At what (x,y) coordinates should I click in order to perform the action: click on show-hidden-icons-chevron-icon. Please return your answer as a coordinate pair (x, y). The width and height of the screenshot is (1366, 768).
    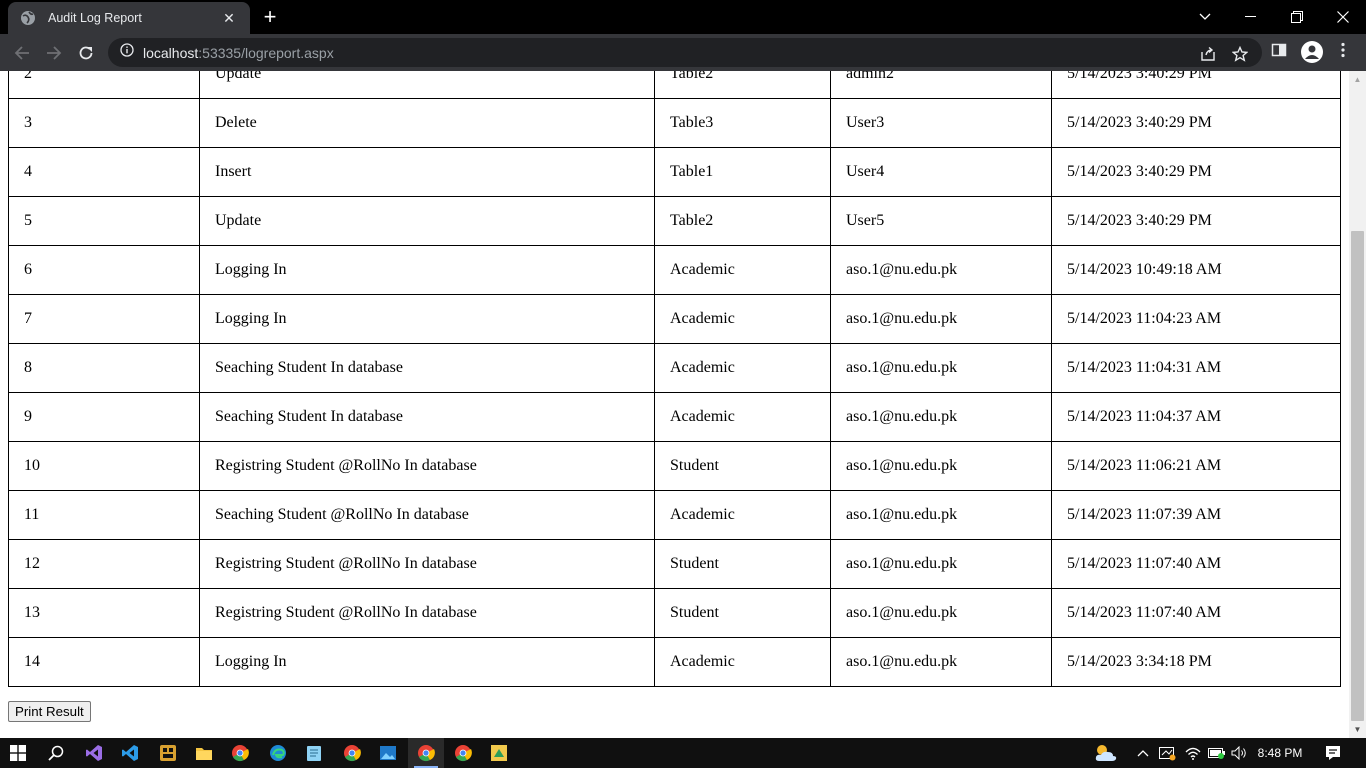
    Looking at the image, I should click on (1143, 753).